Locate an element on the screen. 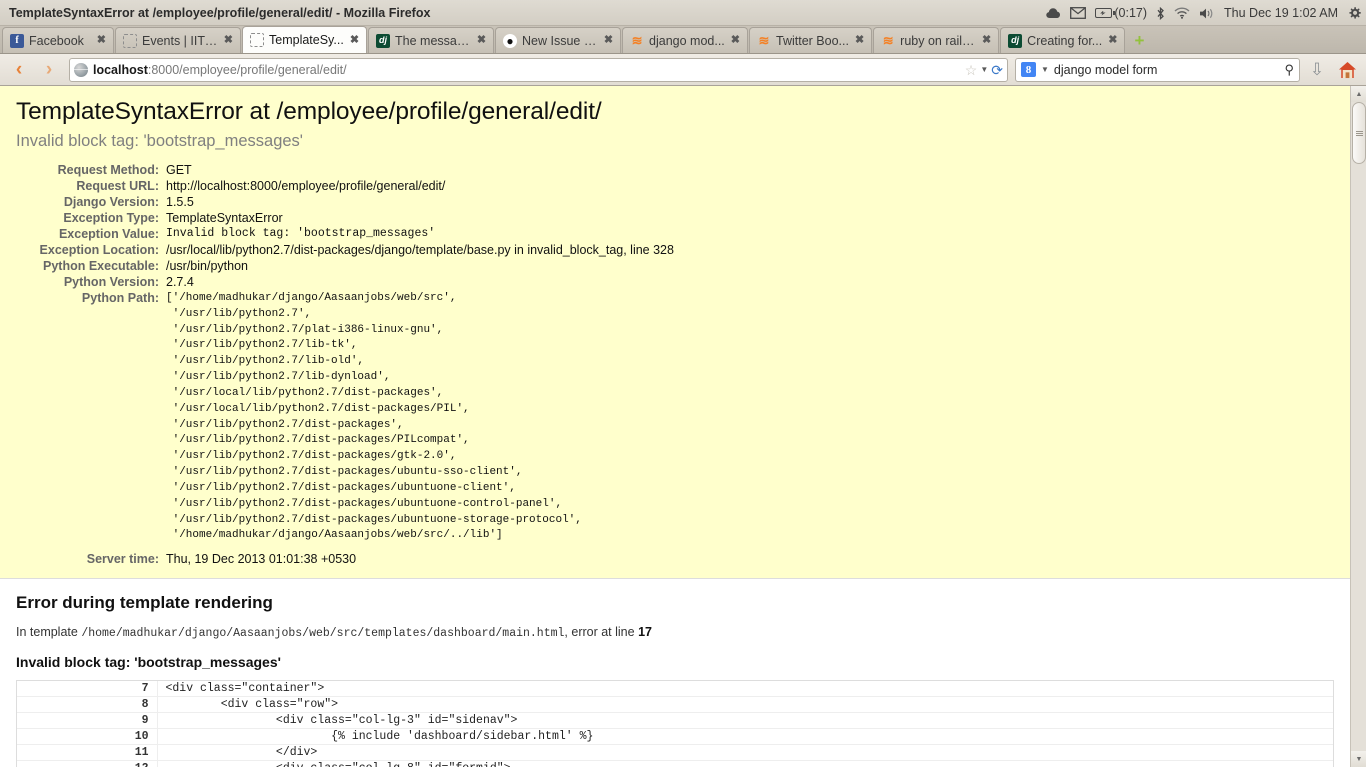 The height and width of the screenshot is (768, 1366). bluetooth-icon is located at coordinates (1160, 13).